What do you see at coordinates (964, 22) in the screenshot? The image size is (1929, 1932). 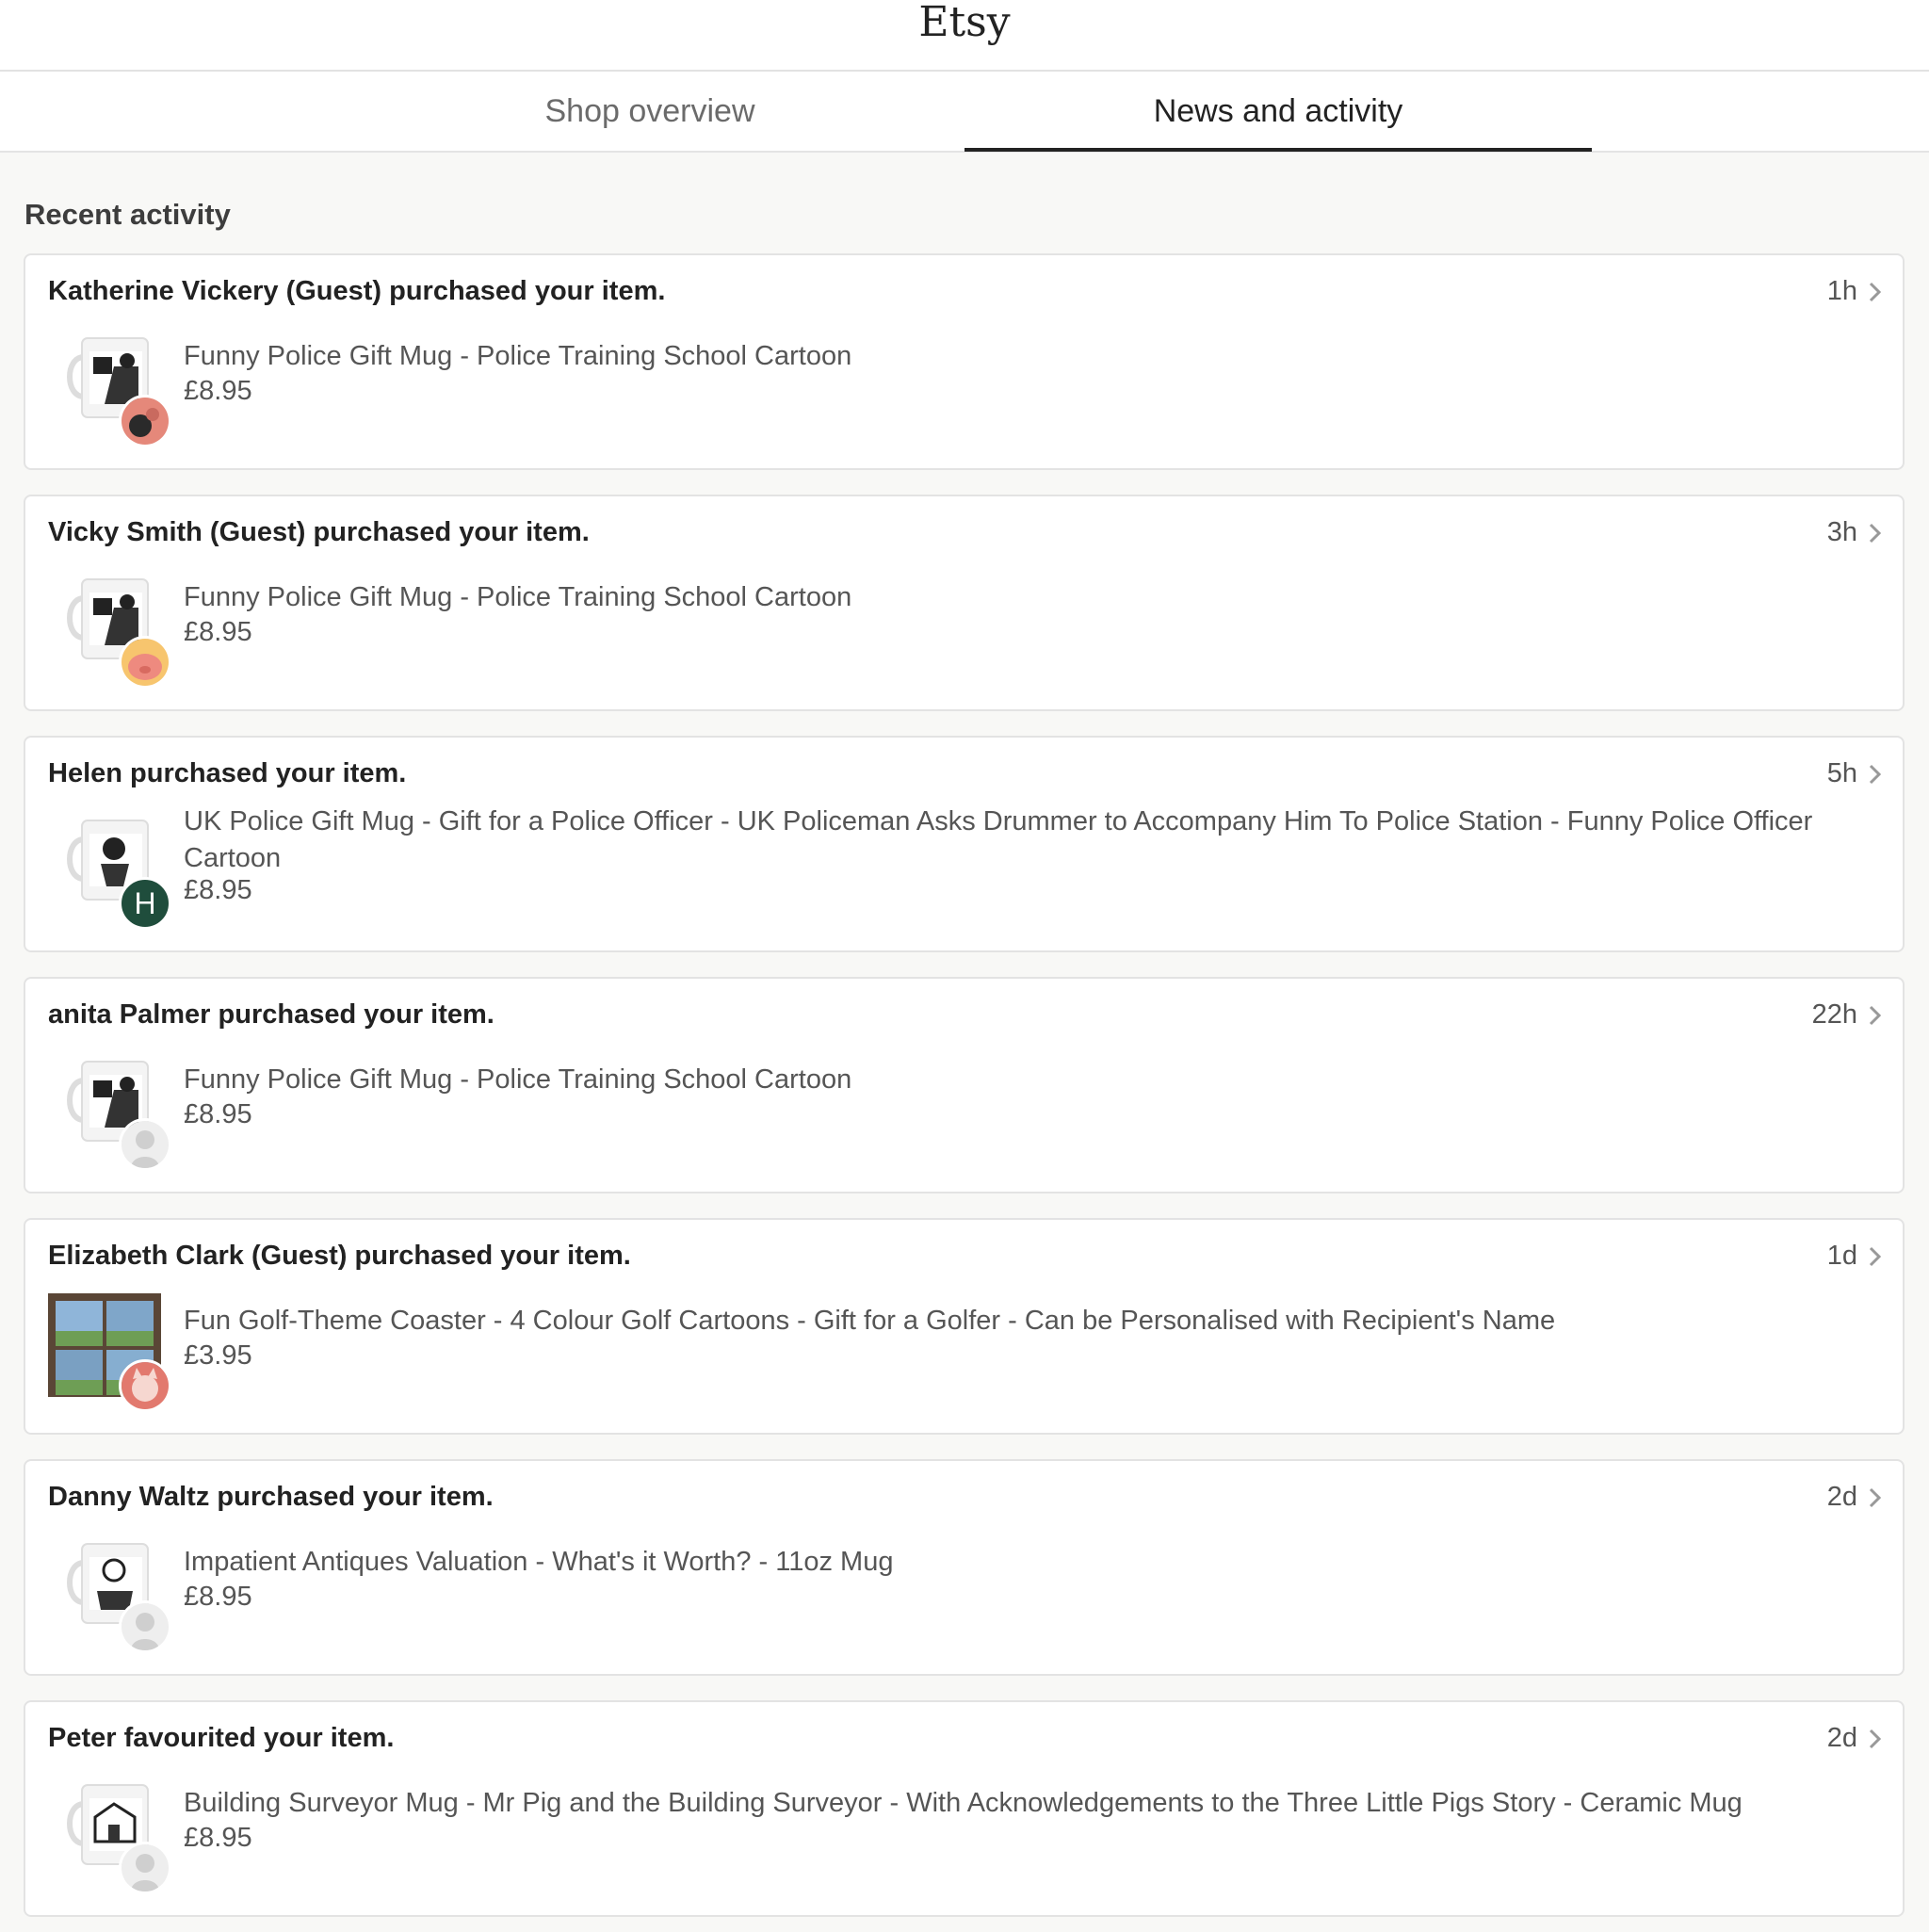 I see `etsy-logo: Etsy` at bounding box center [964, 22].